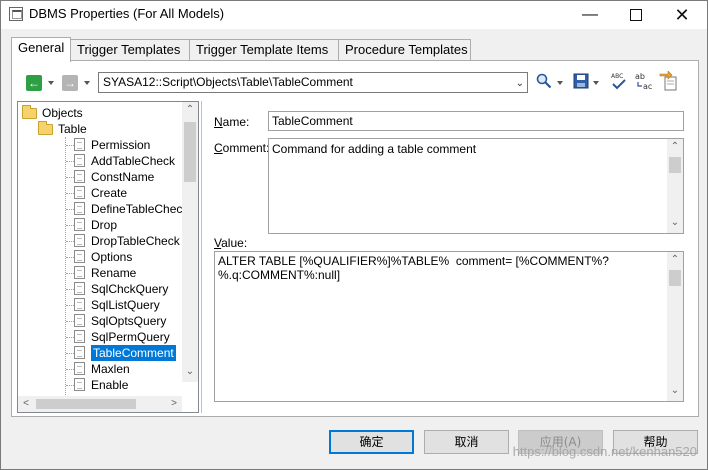 Image resolution: width=708 pixels, height=470 pixels. Describe the element at coordinates (70, 83) in the screenshot. I see `forward-arrow-icon: →` at that location.